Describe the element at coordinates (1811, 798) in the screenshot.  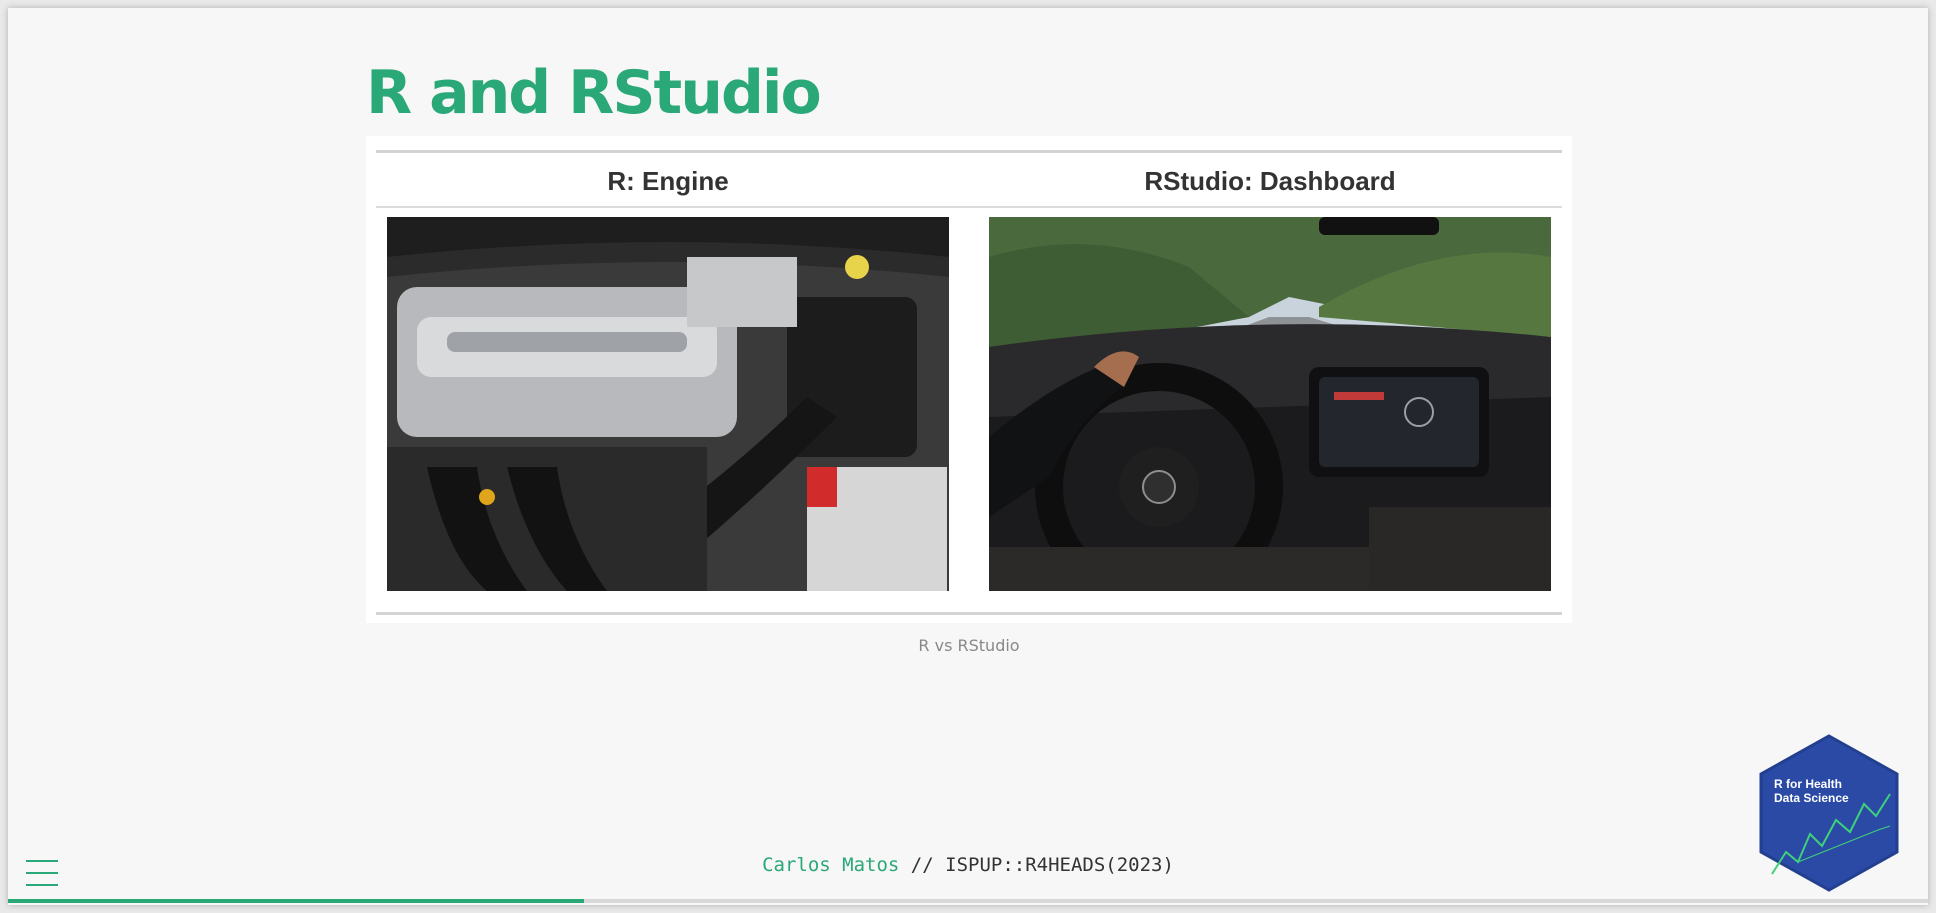
I see `logo-line-2: Data Science` at that location.